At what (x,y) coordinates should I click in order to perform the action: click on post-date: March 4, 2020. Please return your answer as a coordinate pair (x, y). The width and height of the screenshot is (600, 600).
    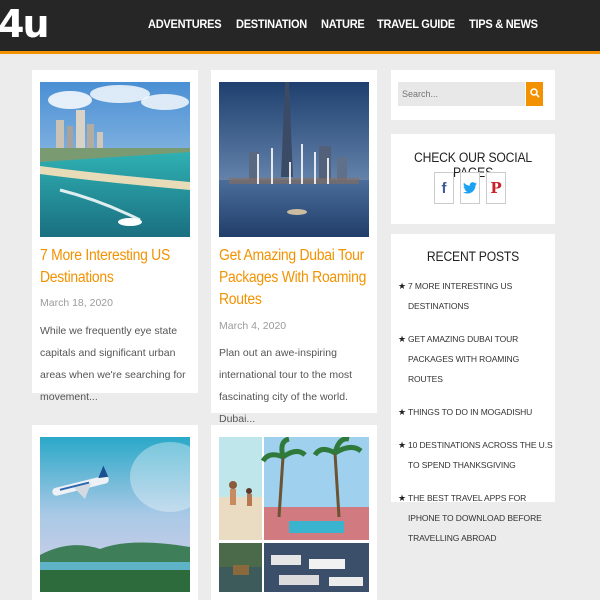
    Looking at the image, I should click on (253, 326).